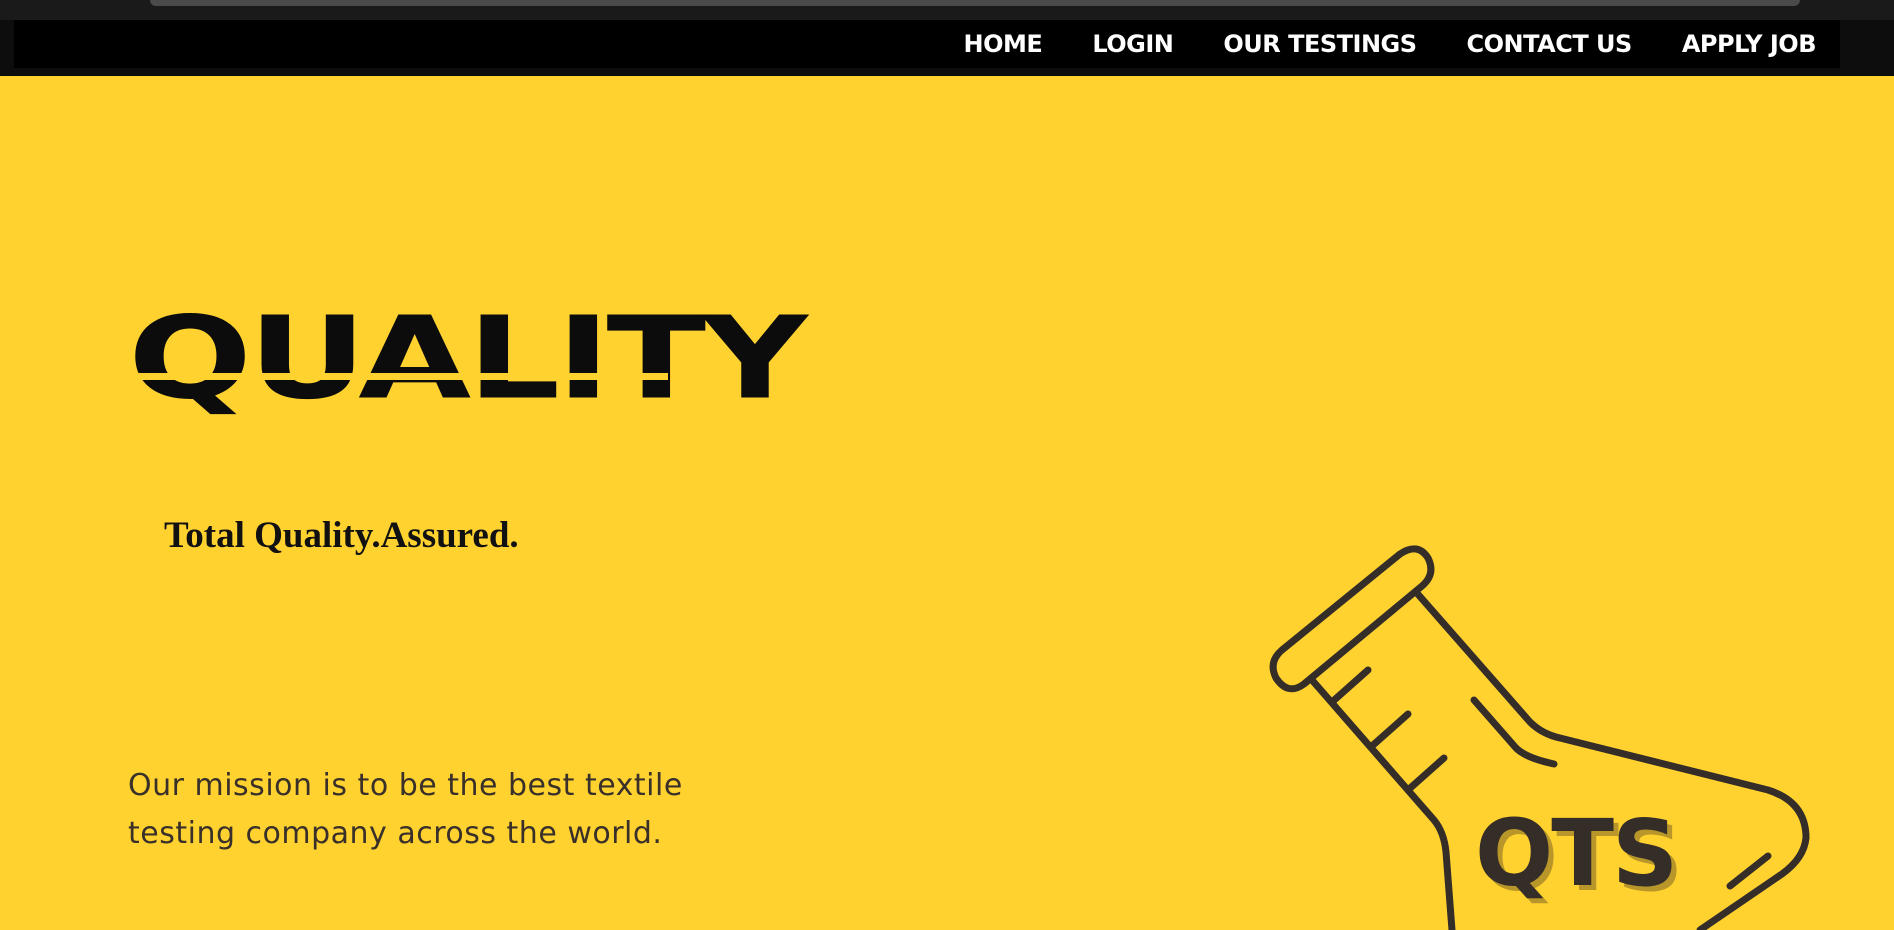  What do you see at coordinates (1133, 44) in the screenshot?
I see `nav-login-link: LOGIN` at bounding box center [1133, 44].